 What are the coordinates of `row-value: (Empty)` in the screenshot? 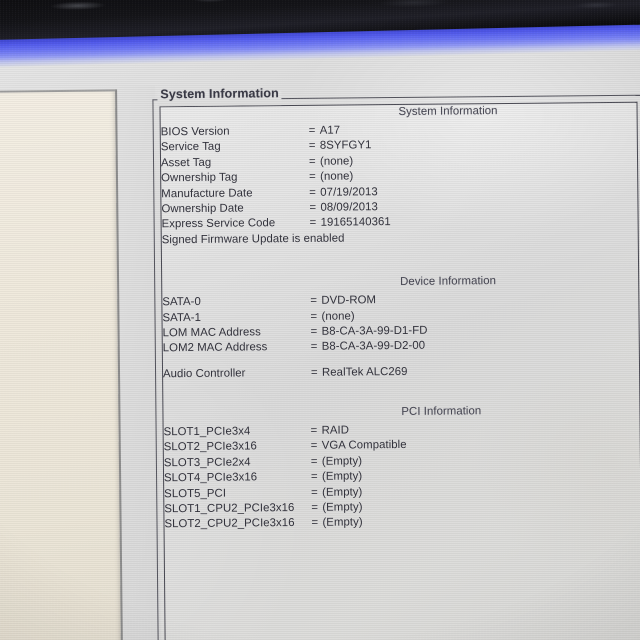 It's located at (342, 523).